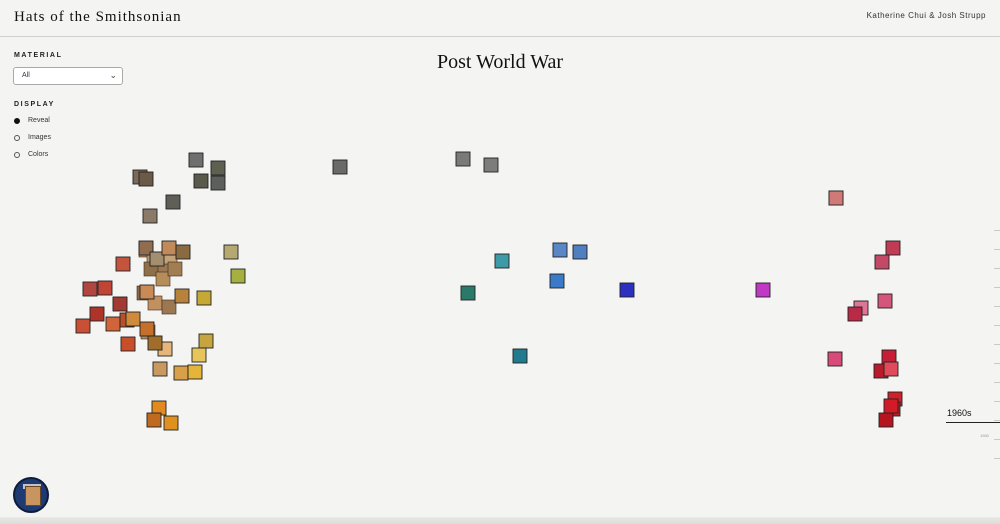 The height and width of the screenshot is (524, 1000). What do you see at coordinates (38, 154) in the screenshot?
I see `display-option-label: Colors` at bounding box center [38, 154].